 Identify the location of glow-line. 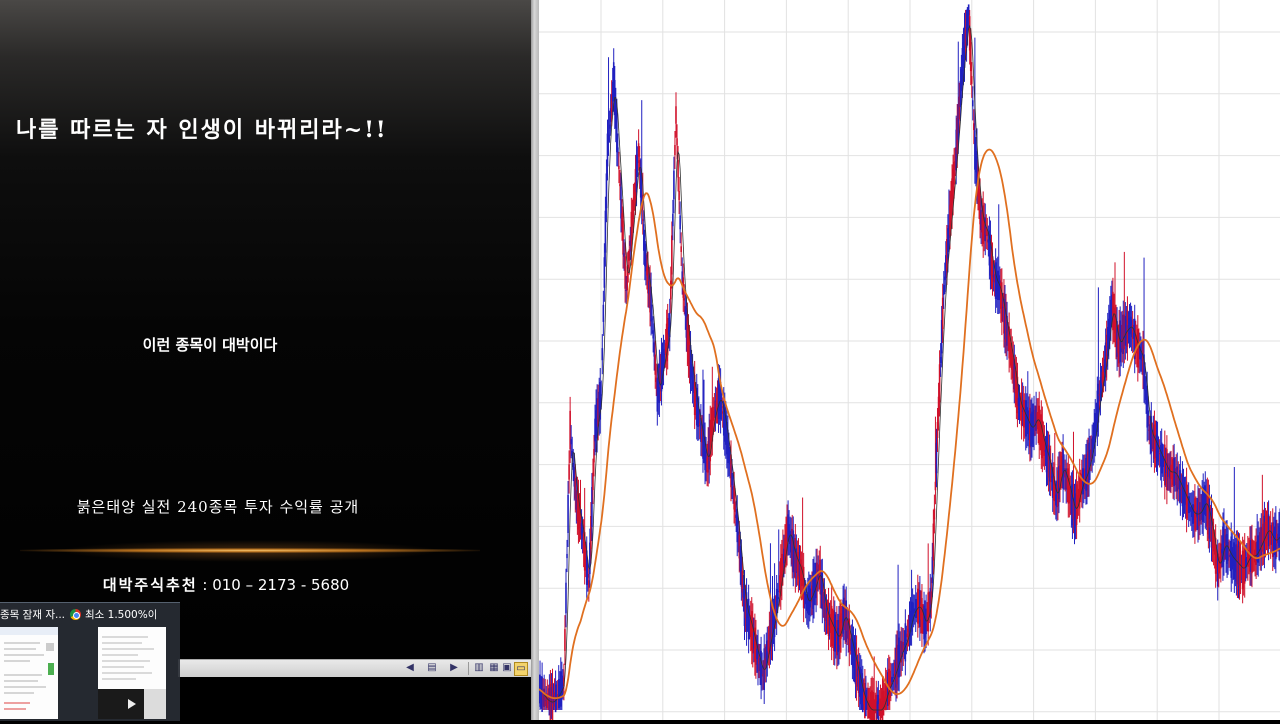
(250, 550).